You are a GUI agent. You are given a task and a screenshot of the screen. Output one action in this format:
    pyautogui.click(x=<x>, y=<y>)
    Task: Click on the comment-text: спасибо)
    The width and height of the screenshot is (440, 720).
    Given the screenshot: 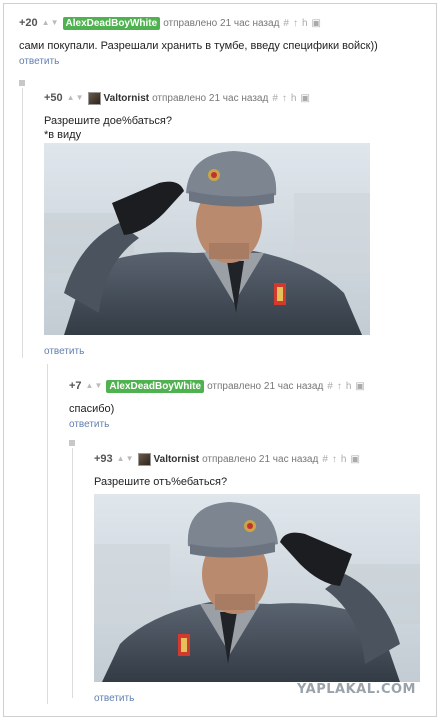 What is the action you would take?
    pyautogui.click(x=92, y=409)
    